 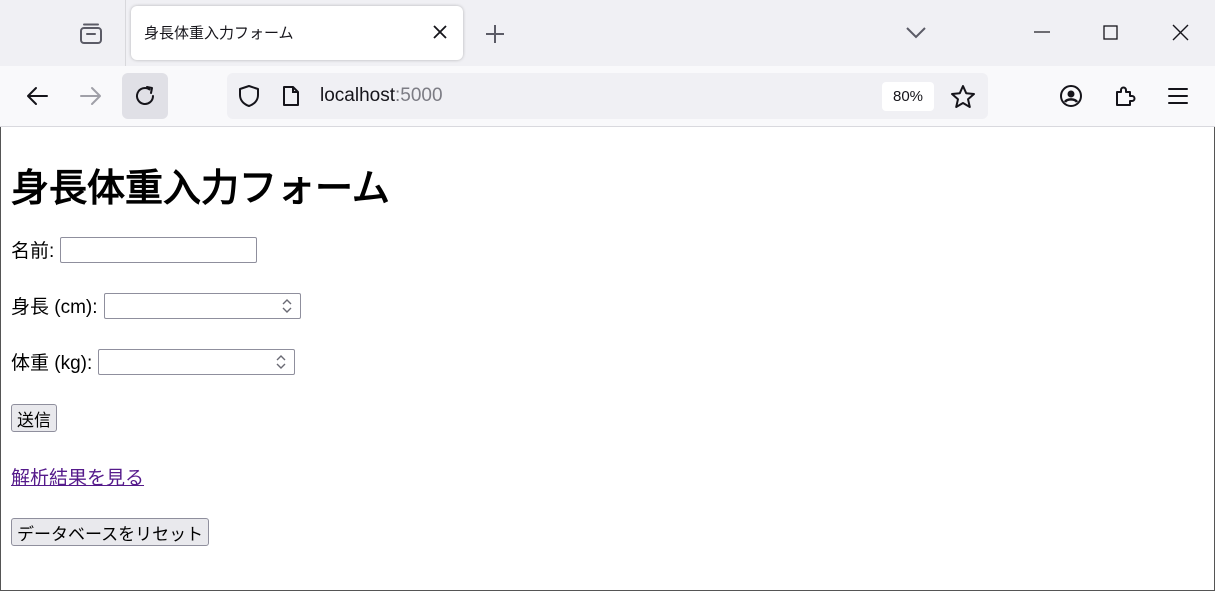 I want to click on page-icon, so click(x=291, y=96).